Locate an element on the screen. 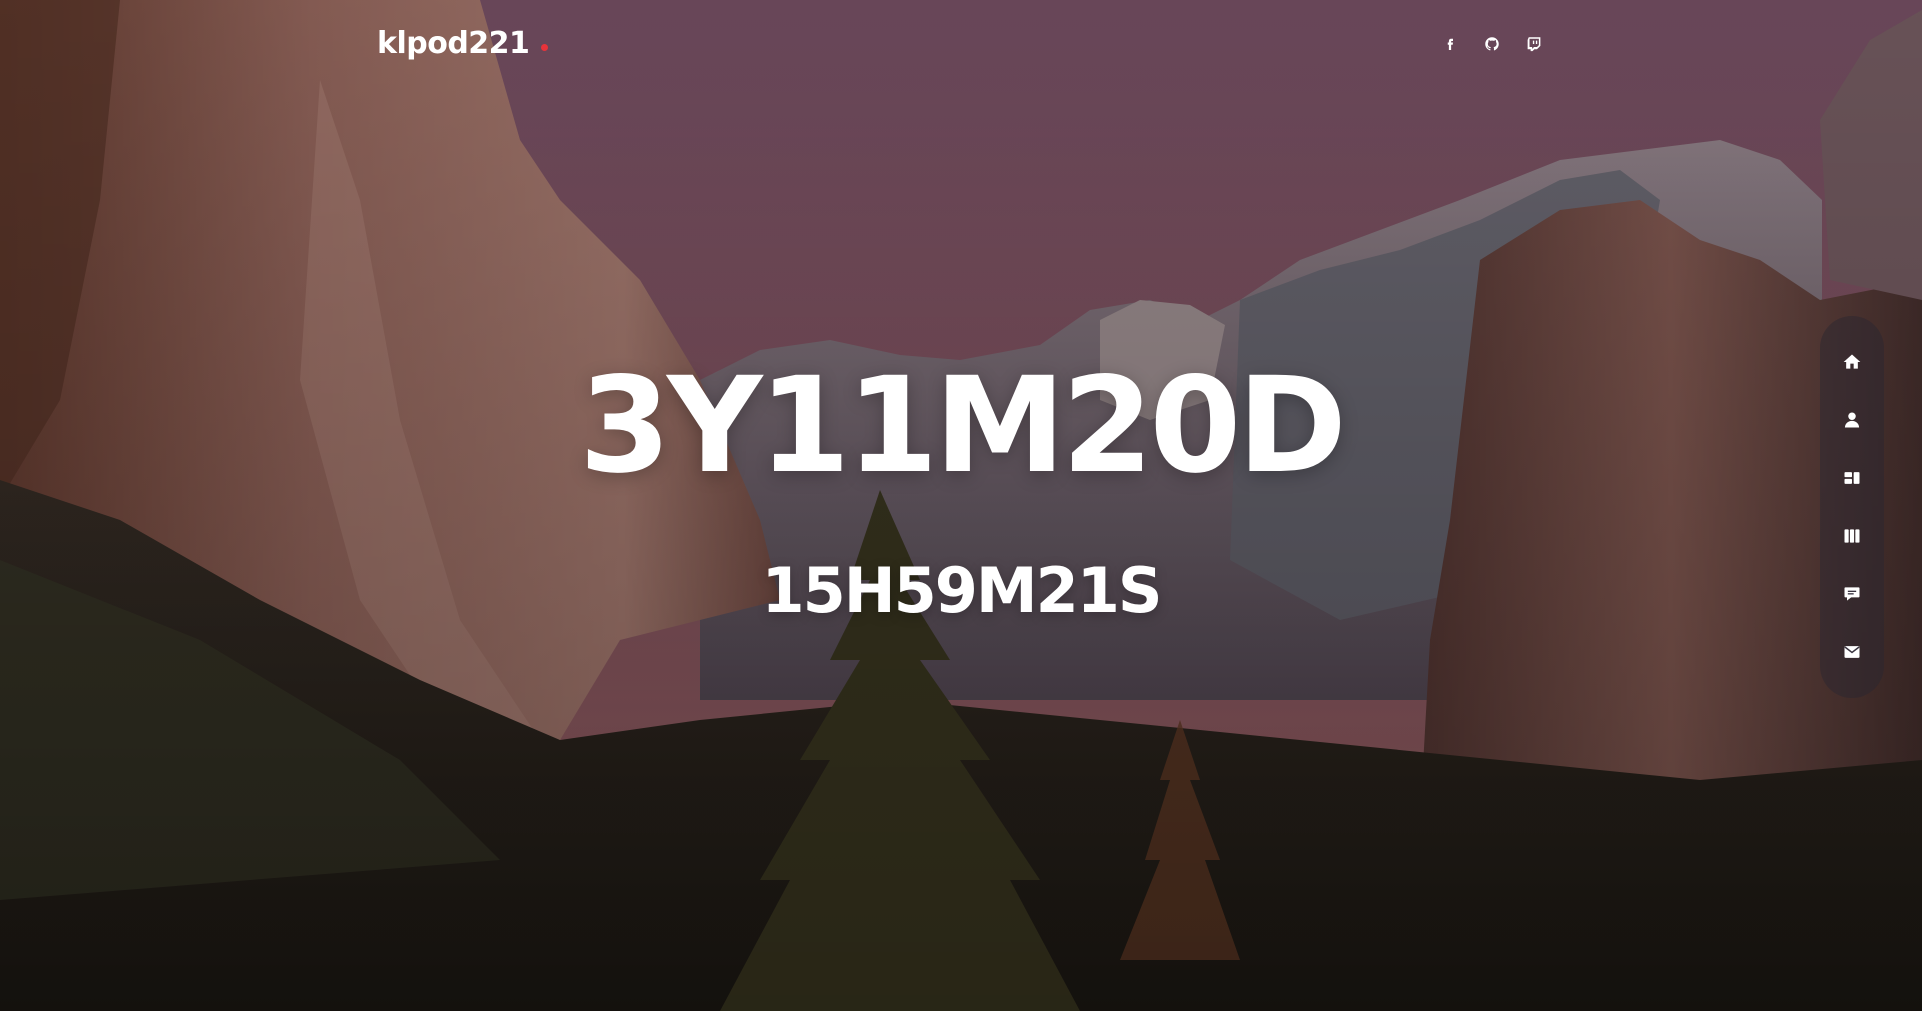 This screenshot has height=1011, width=1922. site-logo: klpod221 is located at coordinates (463, 43).